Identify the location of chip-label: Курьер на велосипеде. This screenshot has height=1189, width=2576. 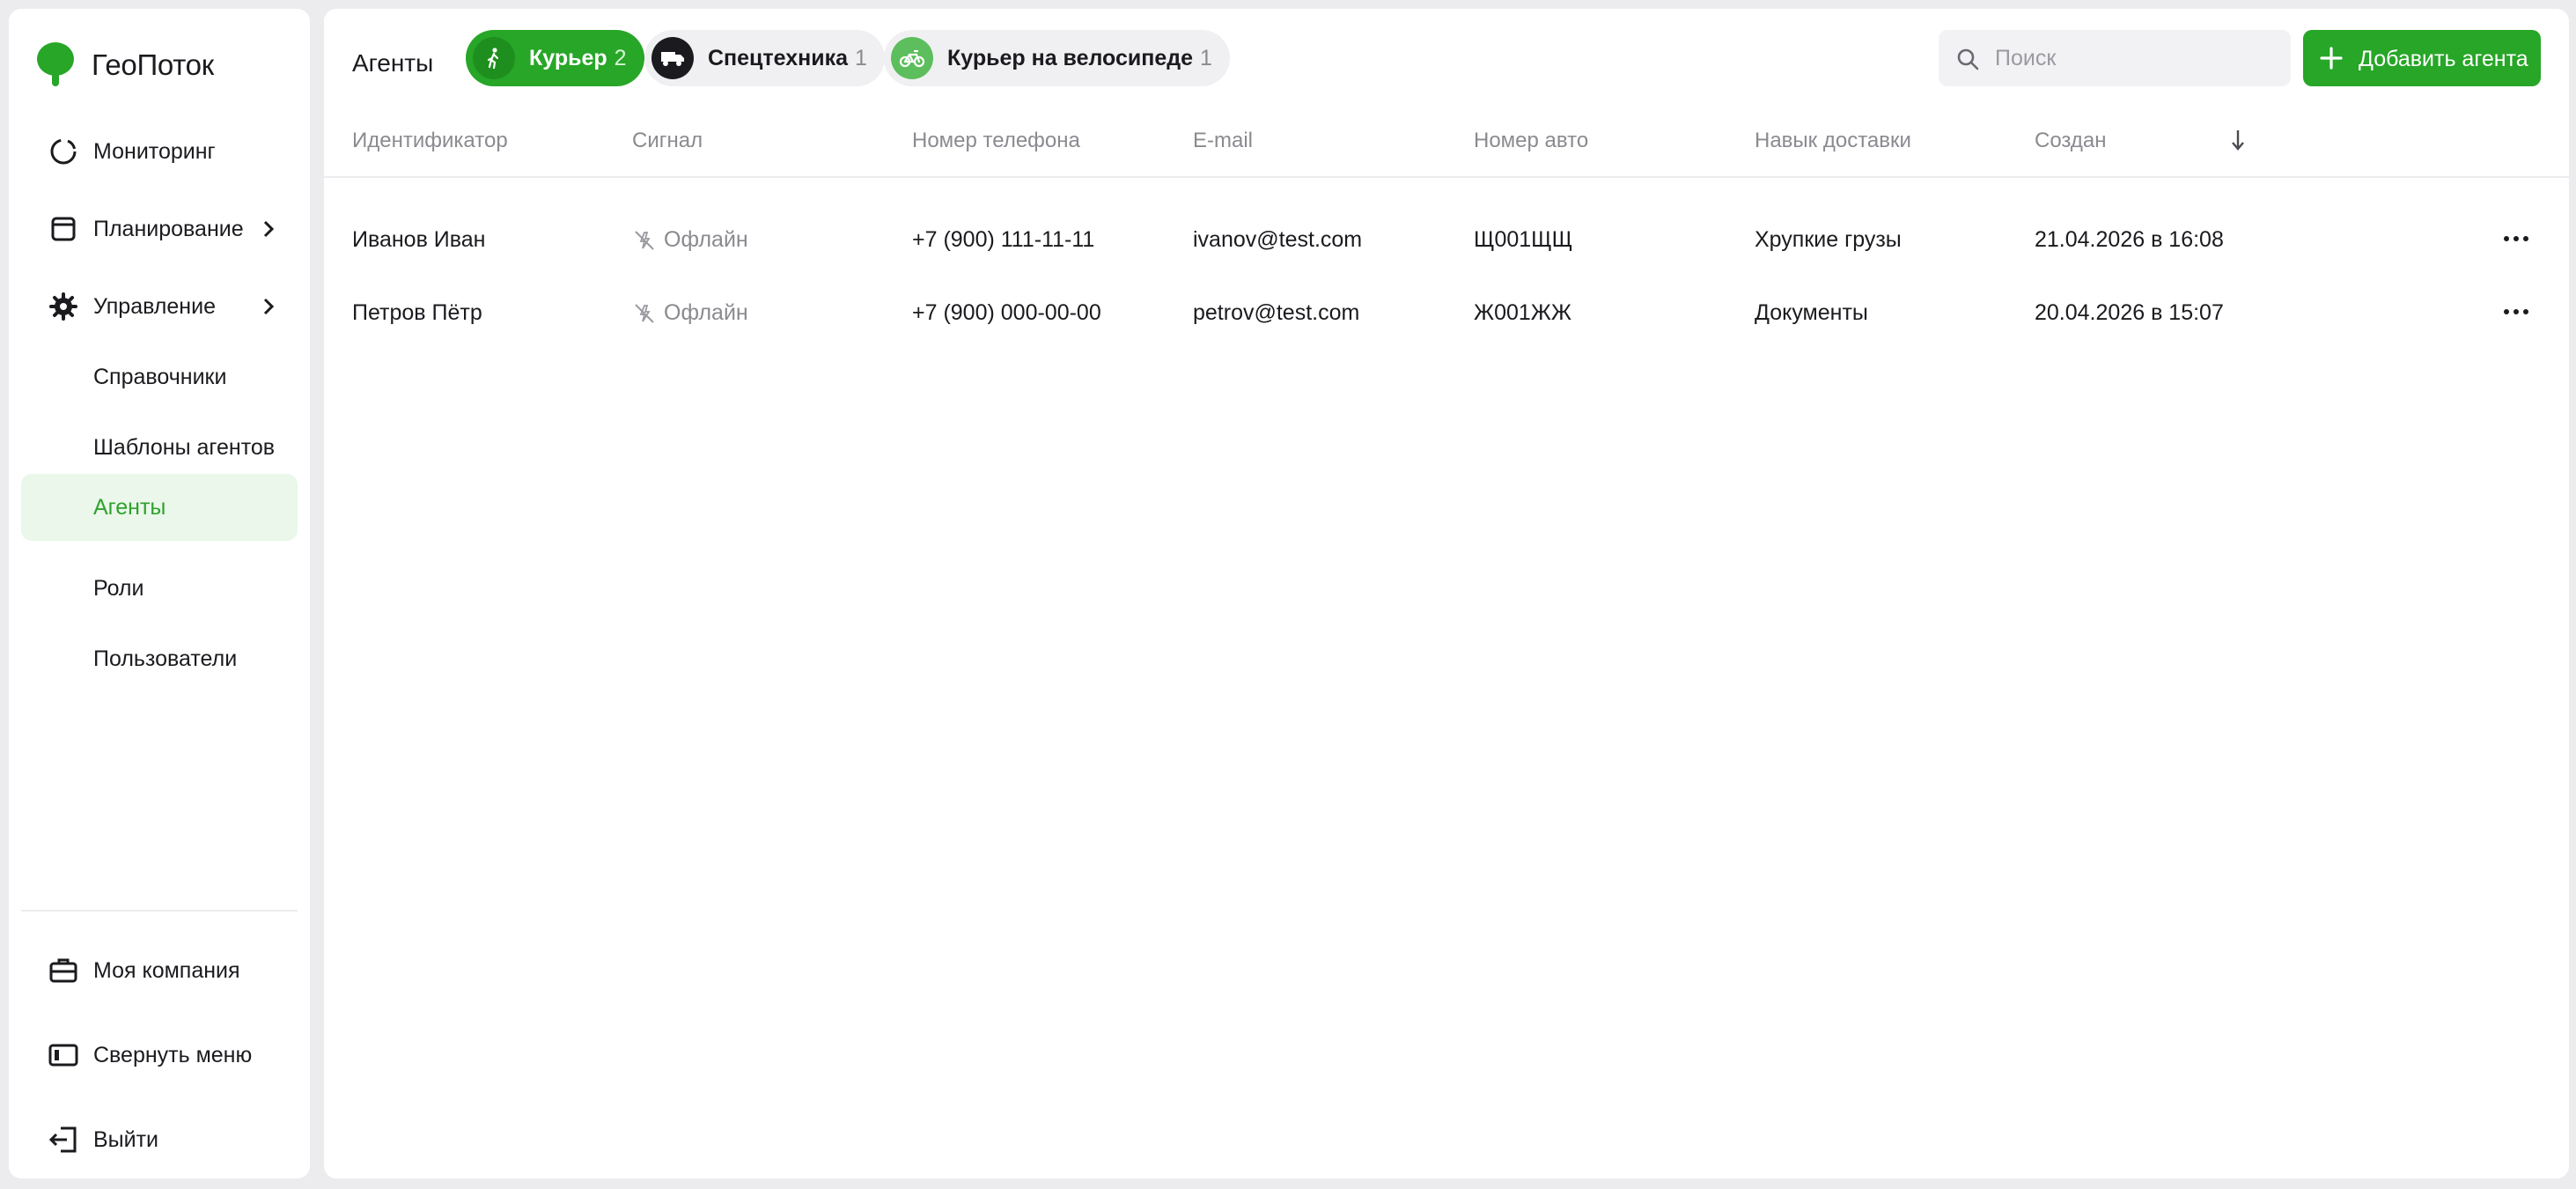
(1071, 58).